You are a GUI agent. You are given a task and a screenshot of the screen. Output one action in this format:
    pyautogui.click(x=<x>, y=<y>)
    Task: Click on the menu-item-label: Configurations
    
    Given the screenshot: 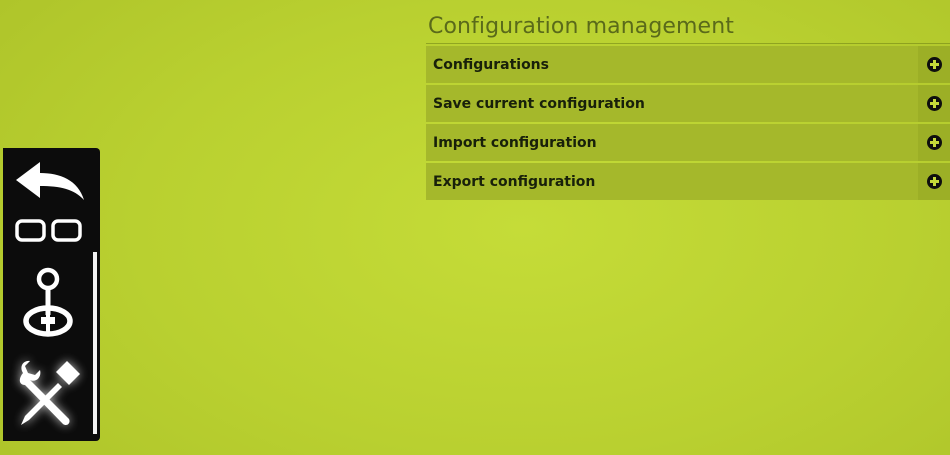 What is the action you would take?
    pyautogui.click(x=491, y=64)
    